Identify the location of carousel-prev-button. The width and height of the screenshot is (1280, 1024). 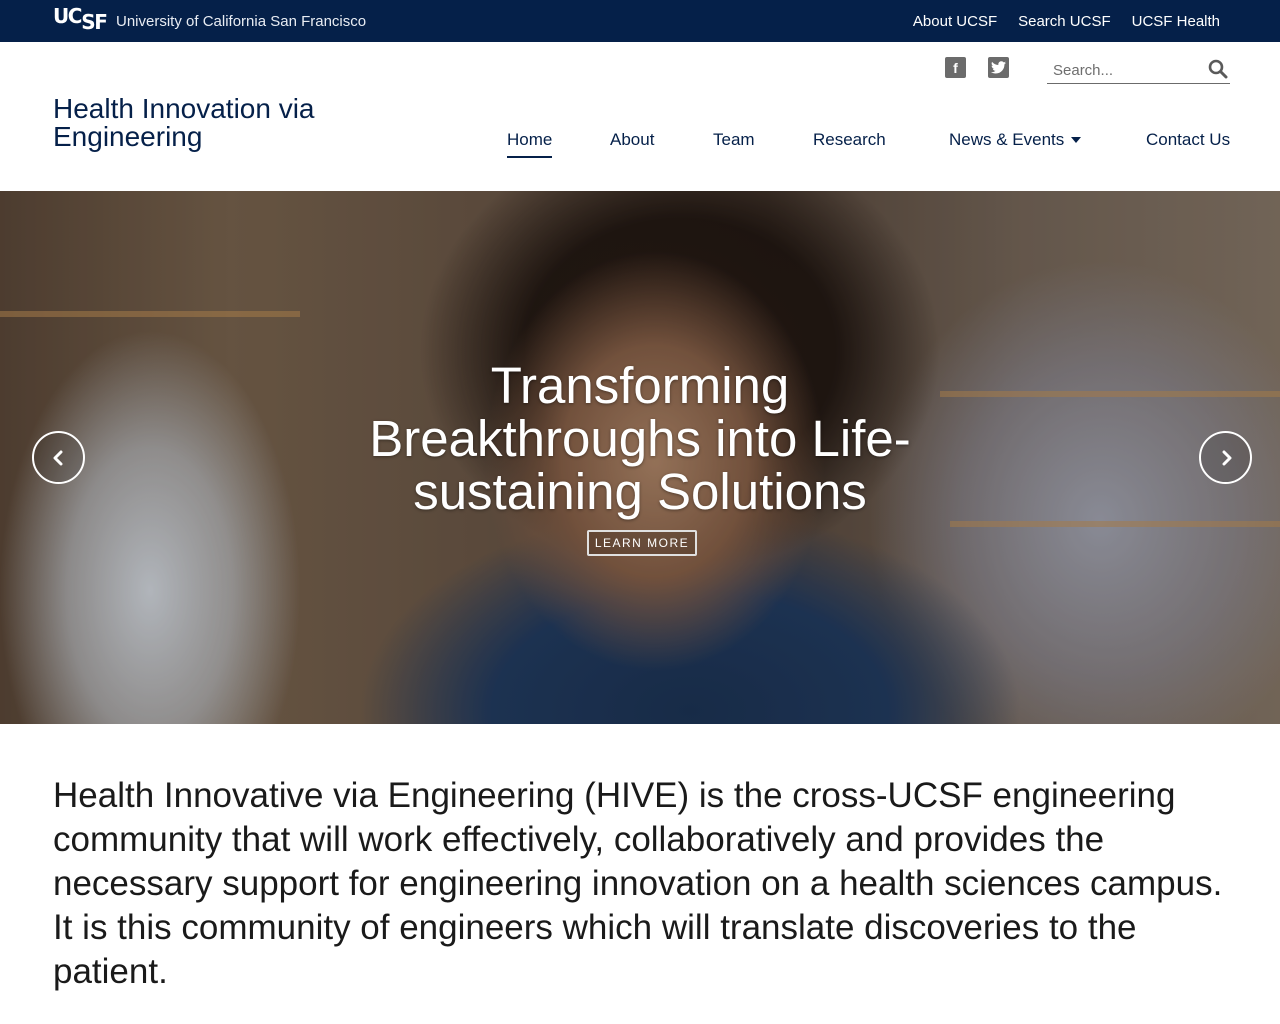
(58, 457).